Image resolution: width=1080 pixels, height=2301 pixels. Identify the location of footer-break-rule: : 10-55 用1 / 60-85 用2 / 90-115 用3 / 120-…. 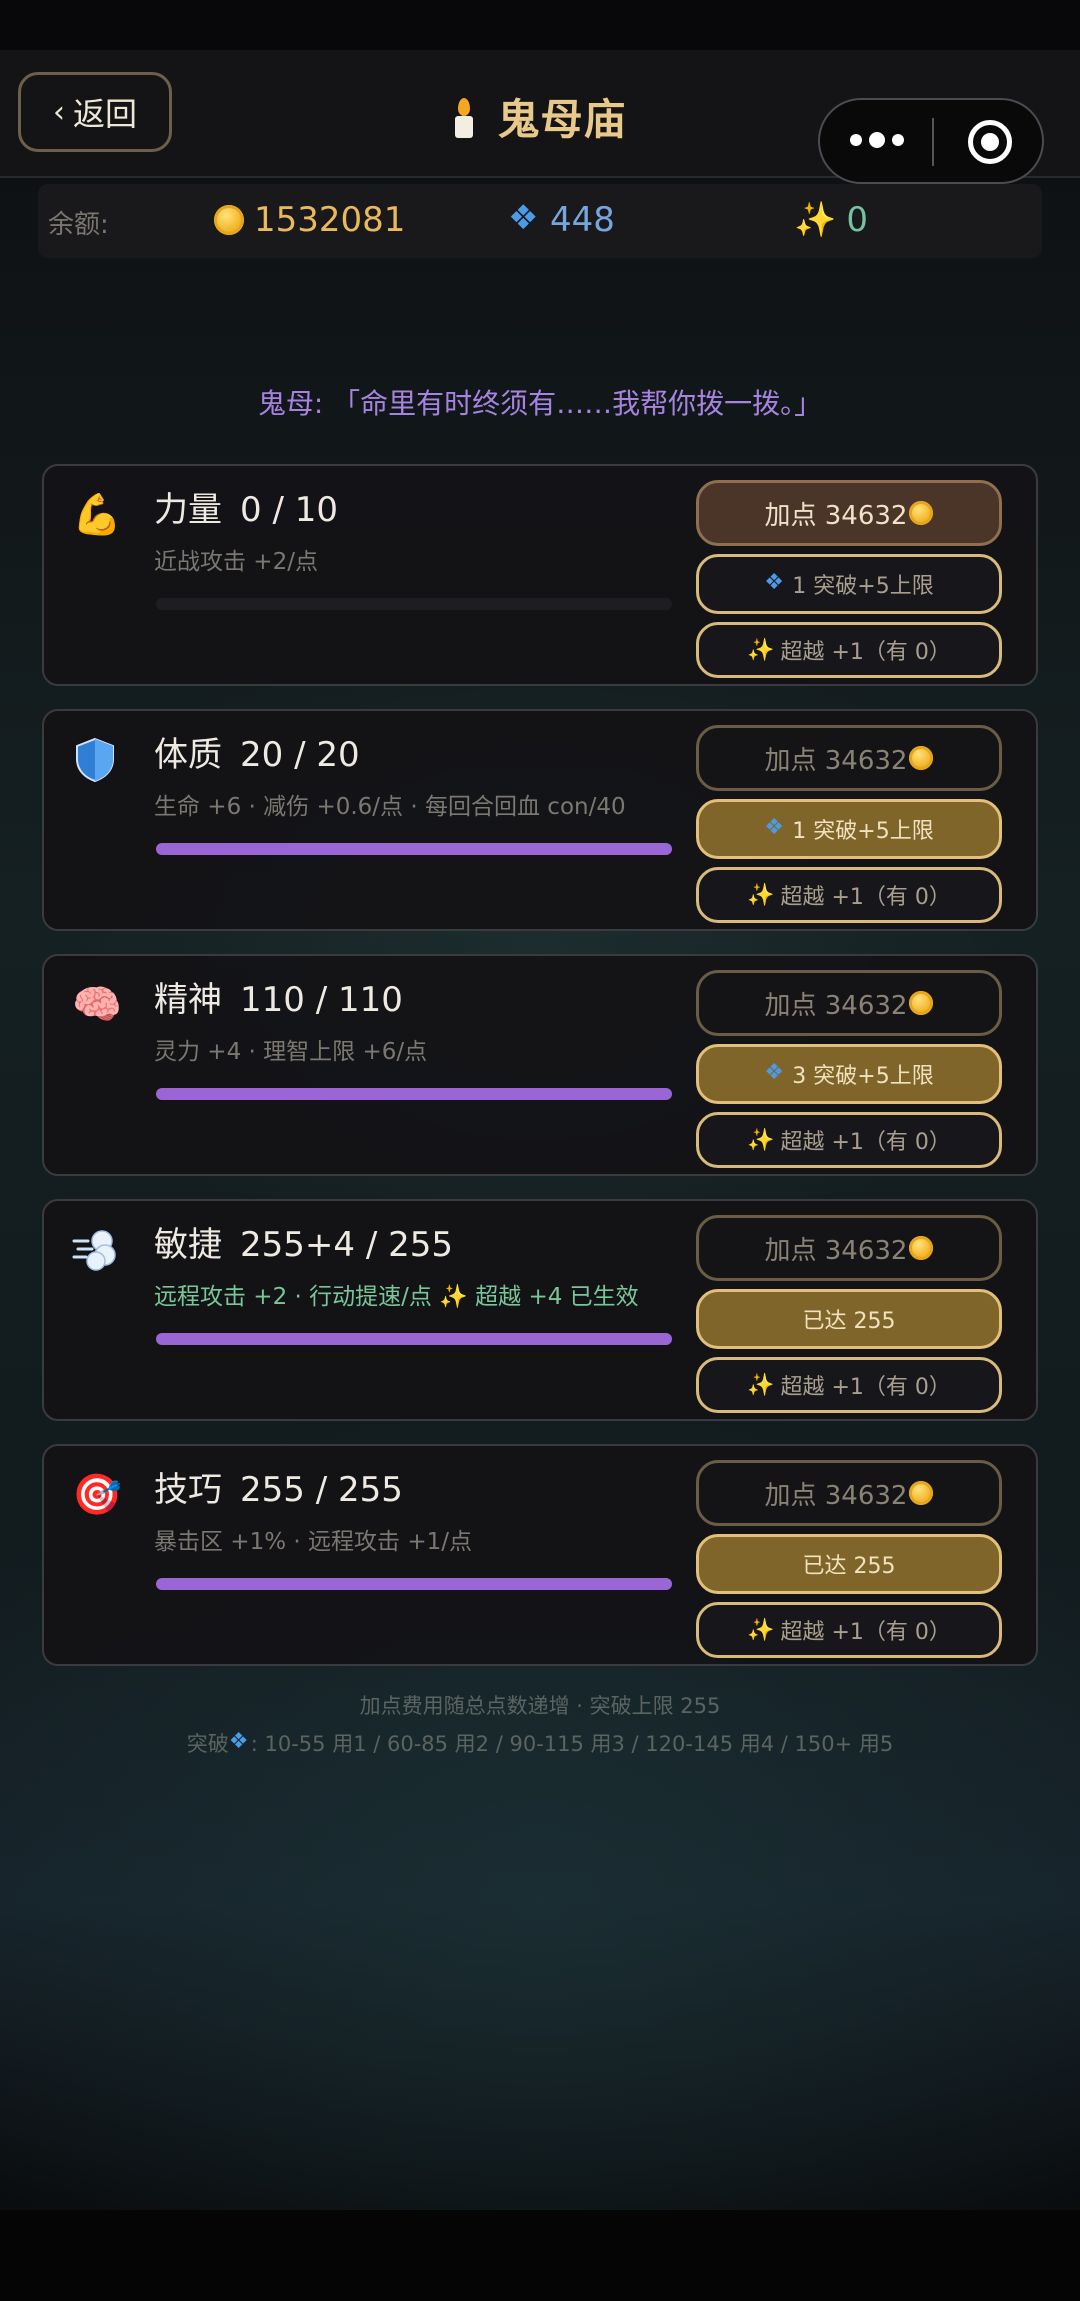
(572, 1744).